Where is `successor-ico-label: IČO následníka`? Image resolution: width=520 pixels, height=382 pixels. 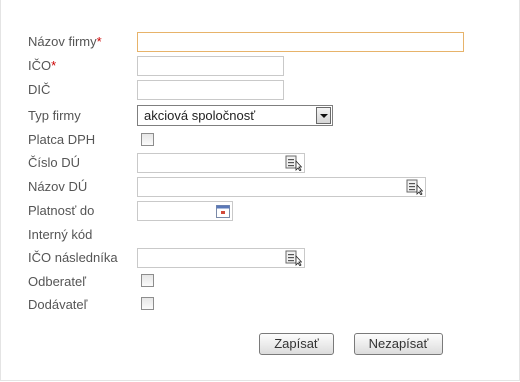 successor-ico-label: IČO následníka is located at coordinates (73, 257).